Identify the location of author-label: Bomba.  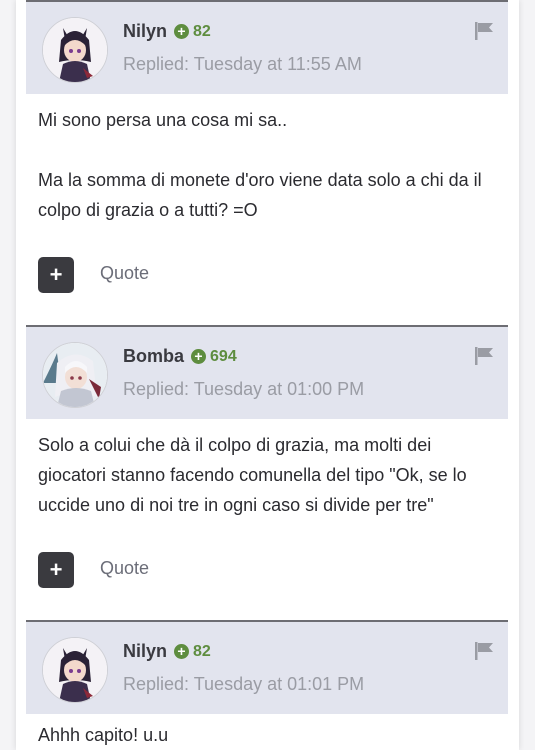
(153, 356).